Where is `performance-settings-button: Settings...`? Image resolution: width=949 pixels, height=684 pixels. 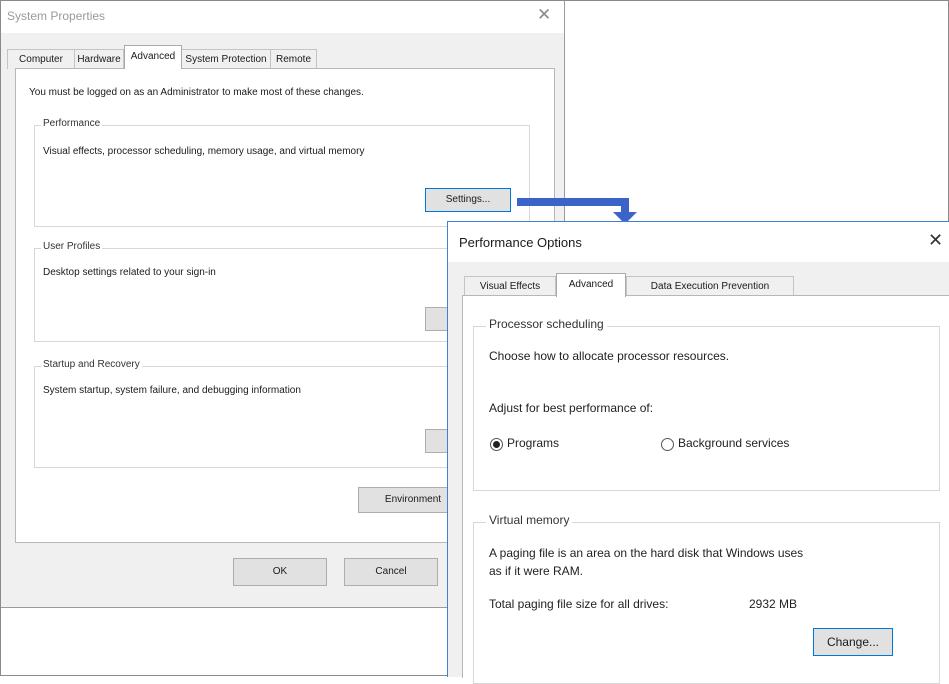 performance-settings-button: Settings... is located at coordinates (468, 200).